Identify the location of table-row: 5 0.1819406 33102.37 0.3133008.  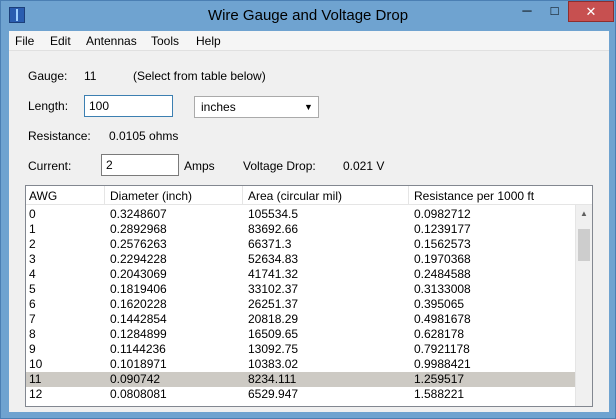
(301, 289).